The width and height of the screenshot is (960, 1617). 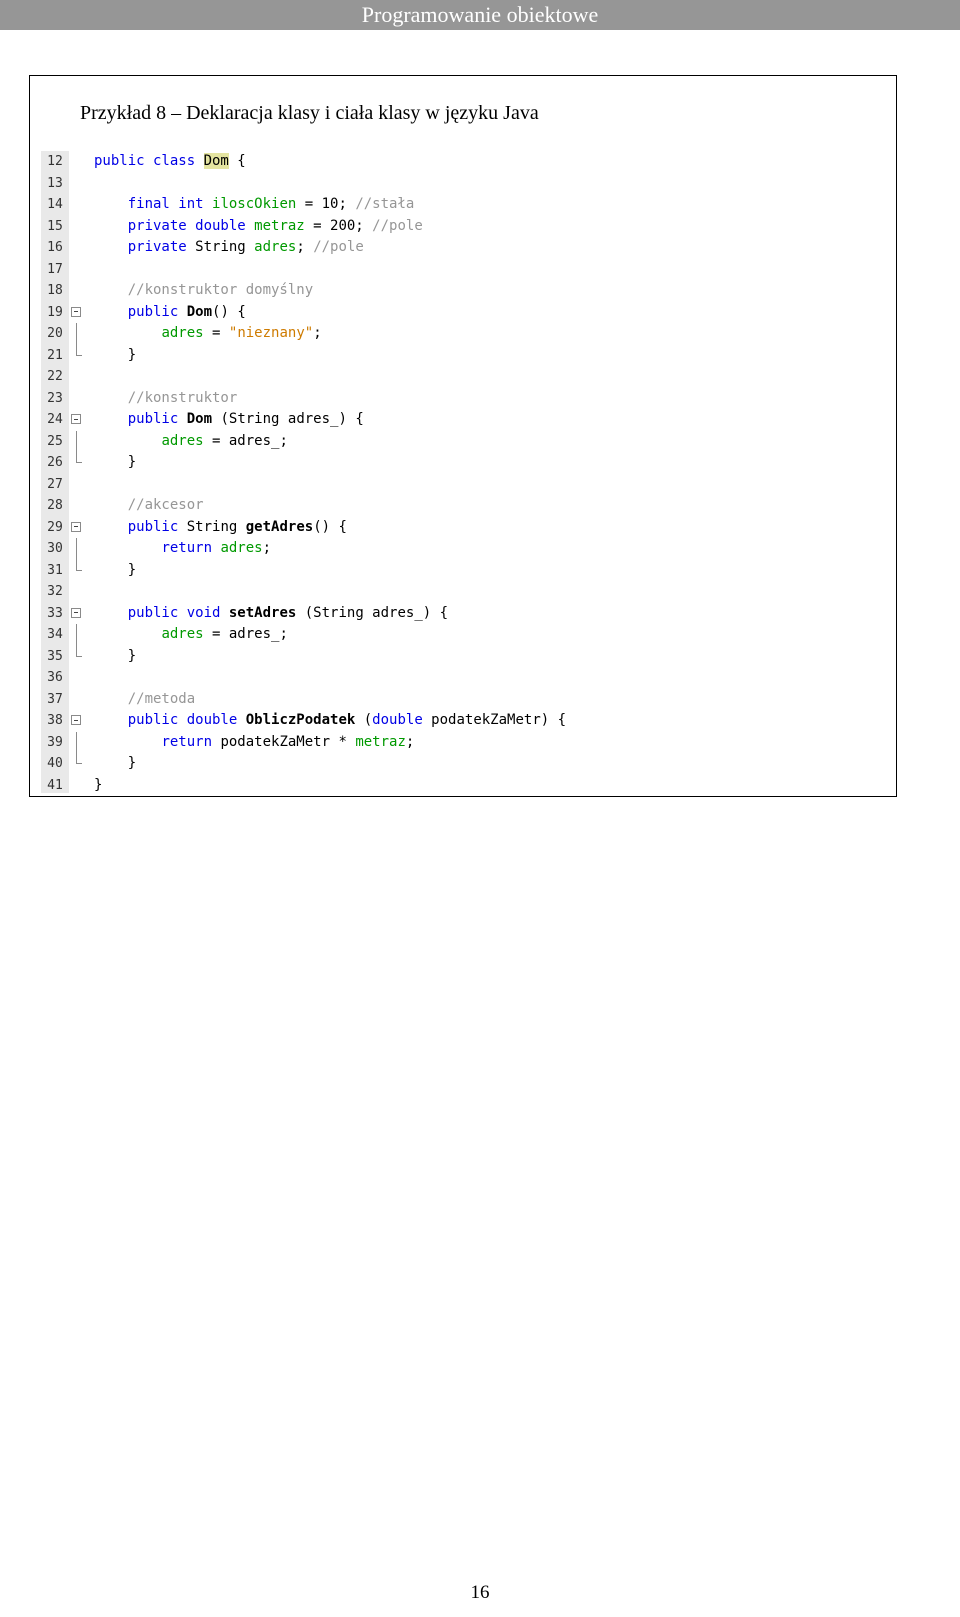 I want to click on code-text: adres = adres_;, so click(x=190, y=442).